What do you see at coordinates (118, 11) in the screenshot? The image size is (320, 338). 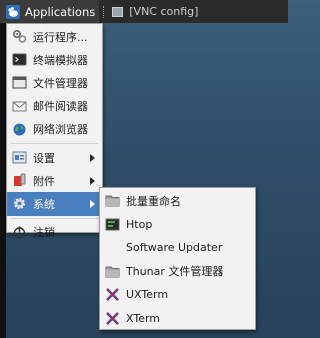 I see `window-icon` at bounding box center [118, 11].